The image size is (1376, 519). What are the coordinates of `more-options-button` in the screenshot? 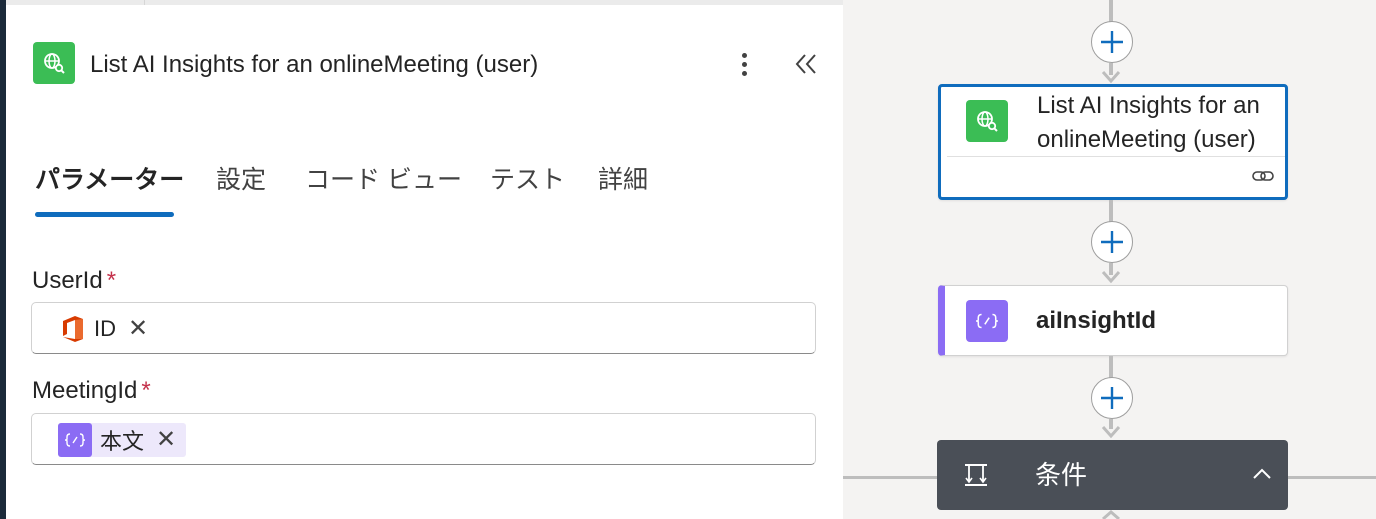 It's located at (744, 64).